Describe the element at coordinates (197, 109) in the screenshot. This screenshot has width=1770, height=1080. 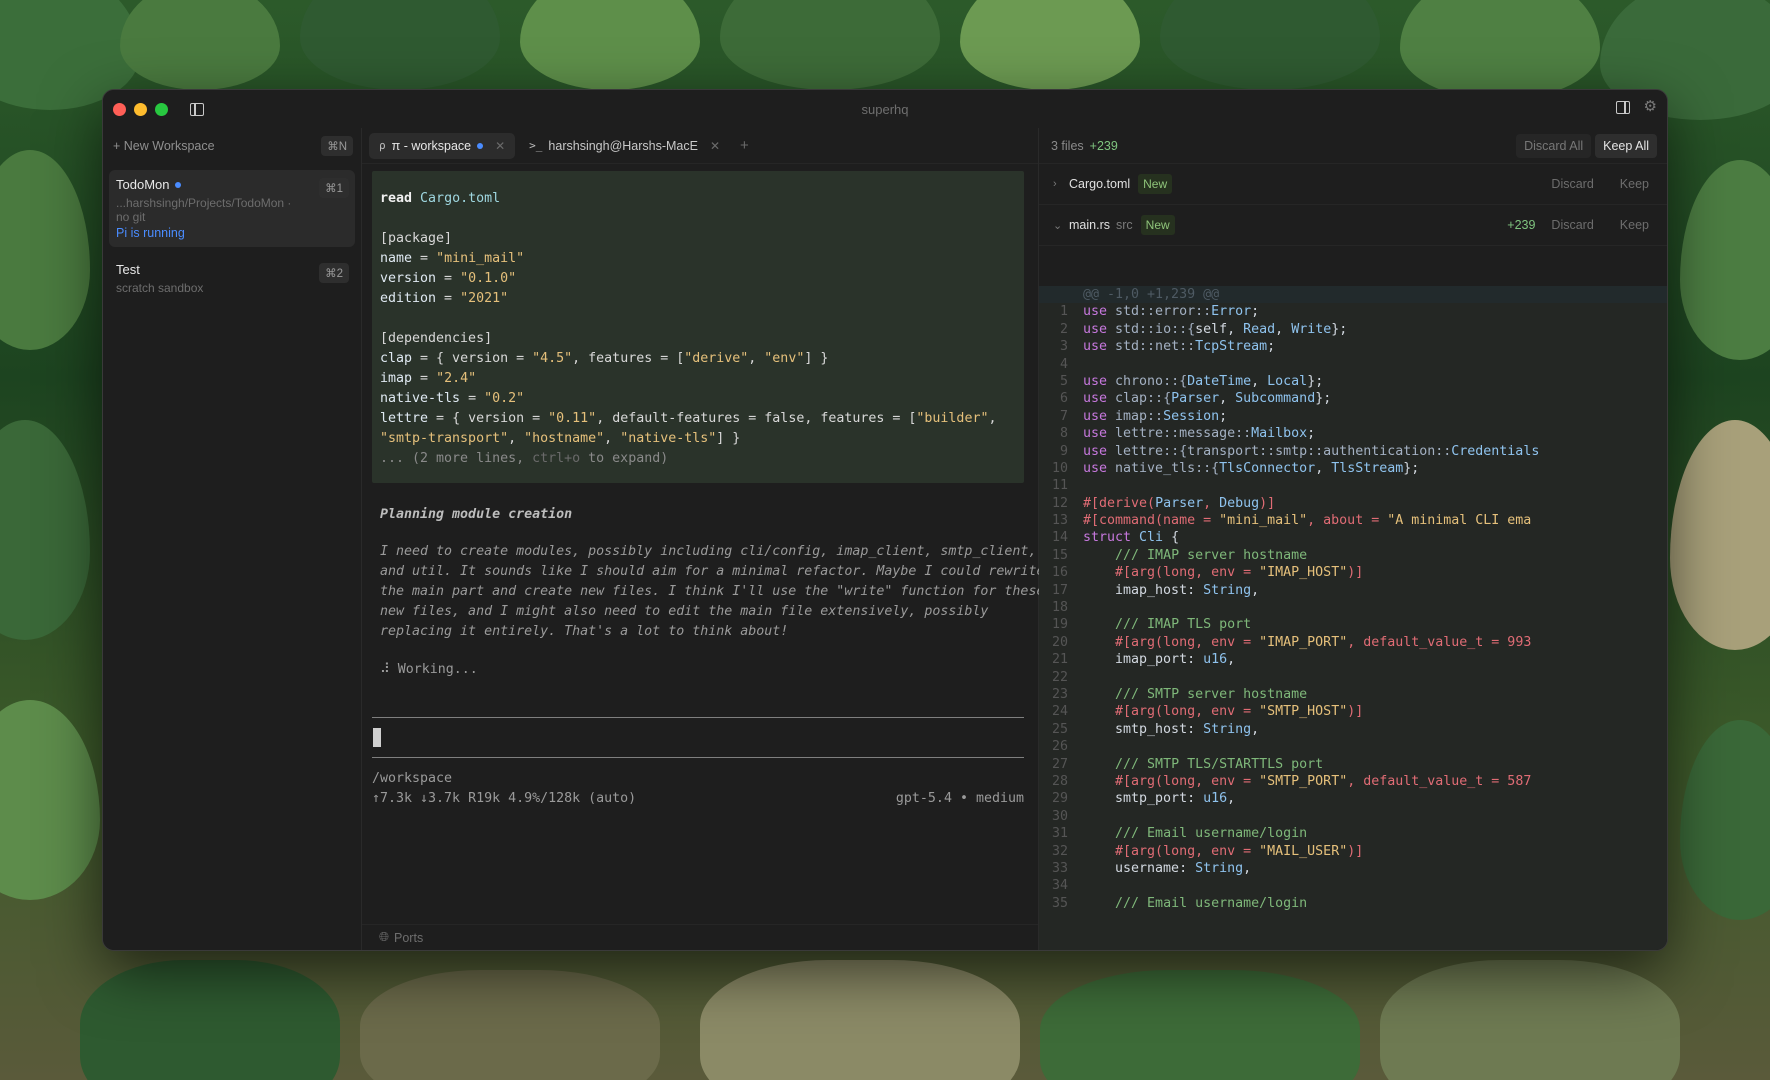
I see `sidebar-toggle-icon` at that location.